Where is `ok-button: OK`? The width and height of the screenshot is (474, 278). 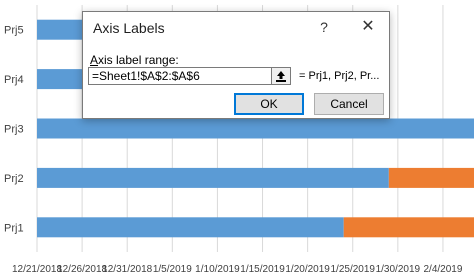 ok-button: OK is located at coordinates (269, 104).